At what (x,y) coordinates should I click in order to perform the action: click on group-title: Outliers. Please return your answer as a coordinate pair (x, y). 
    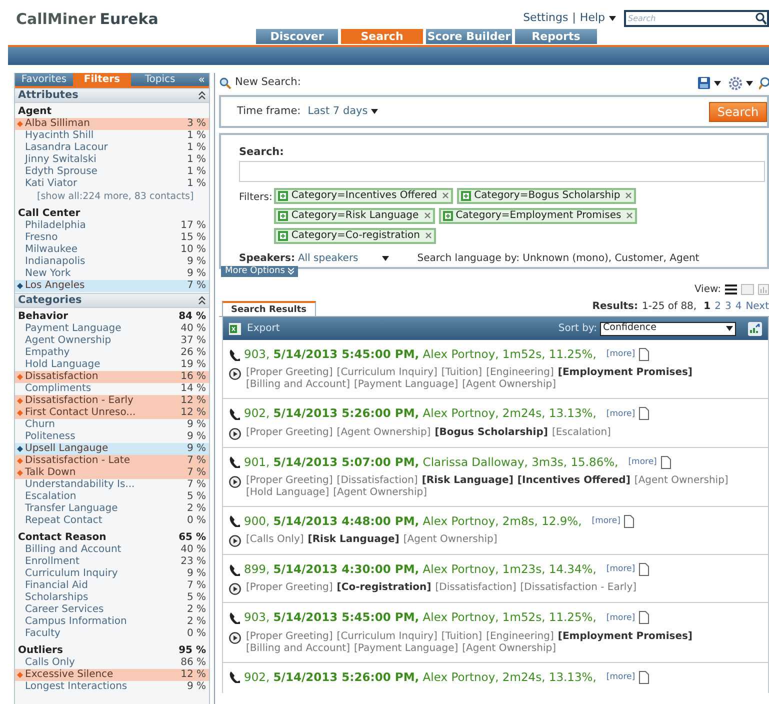
    Looking at the image, I should click on (40, 651).